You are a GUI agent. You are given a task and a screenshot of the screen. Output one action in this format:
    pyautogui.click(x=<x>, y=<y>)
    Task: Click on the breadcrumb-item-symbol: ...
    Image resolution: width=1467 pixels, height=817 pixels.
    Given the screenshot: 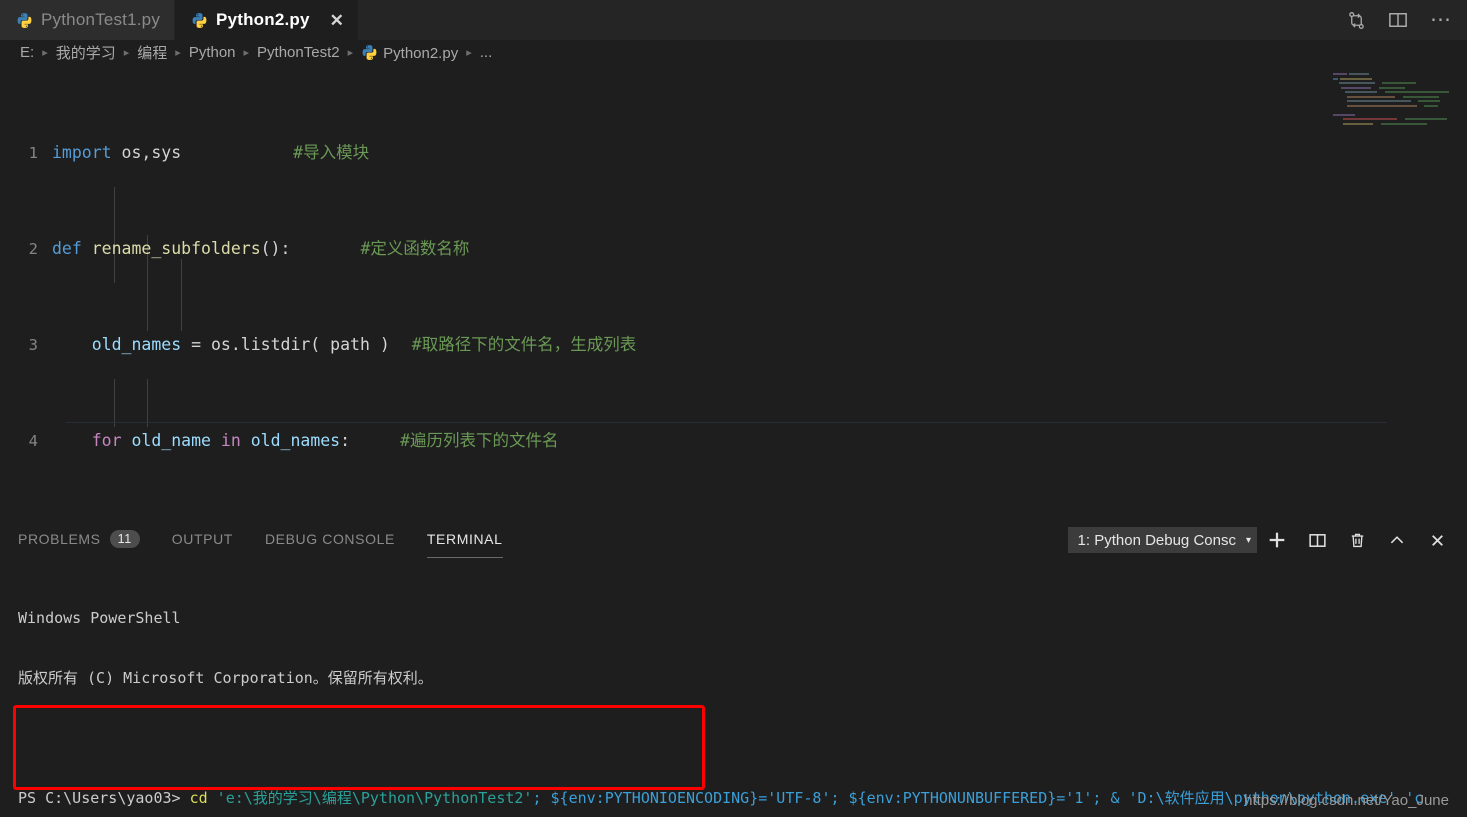 What is the action you would take?
    pyautogui.click(x=486, y=52)
    